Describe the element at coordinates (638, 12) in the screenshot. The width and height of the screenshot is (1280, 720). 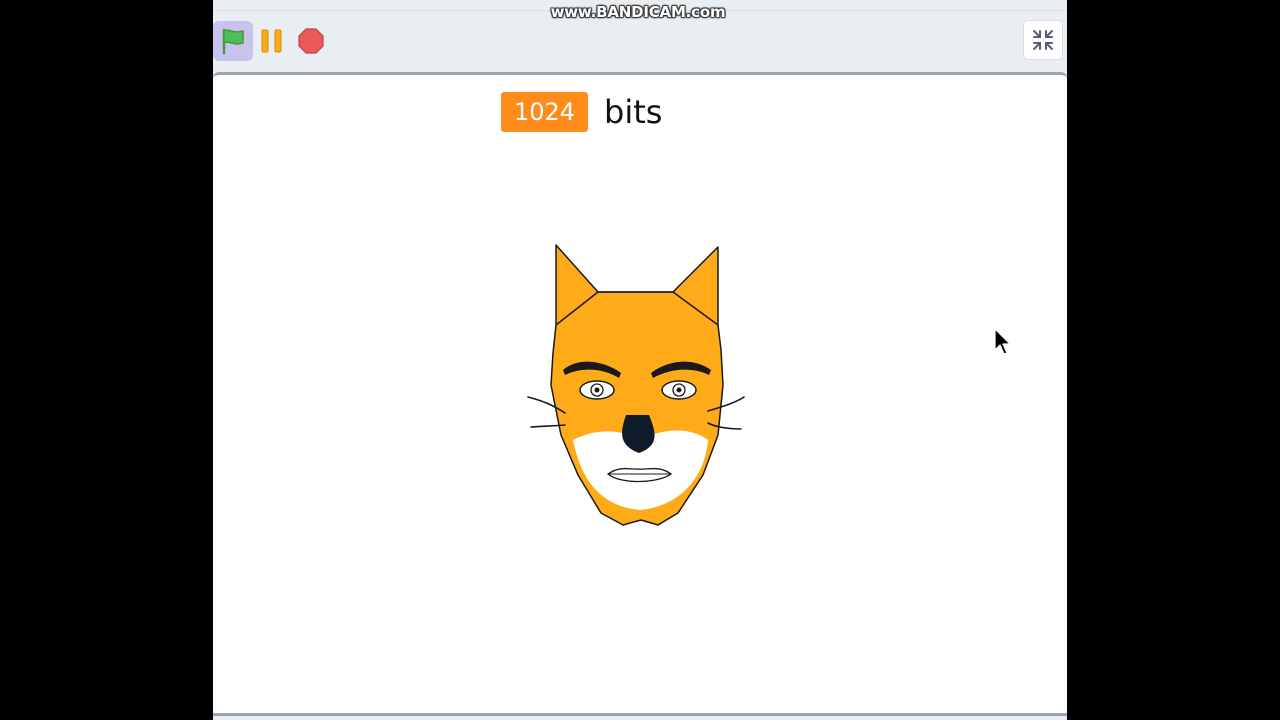
I see `recorder-watermark: www.BANDICAM.com` at that location.